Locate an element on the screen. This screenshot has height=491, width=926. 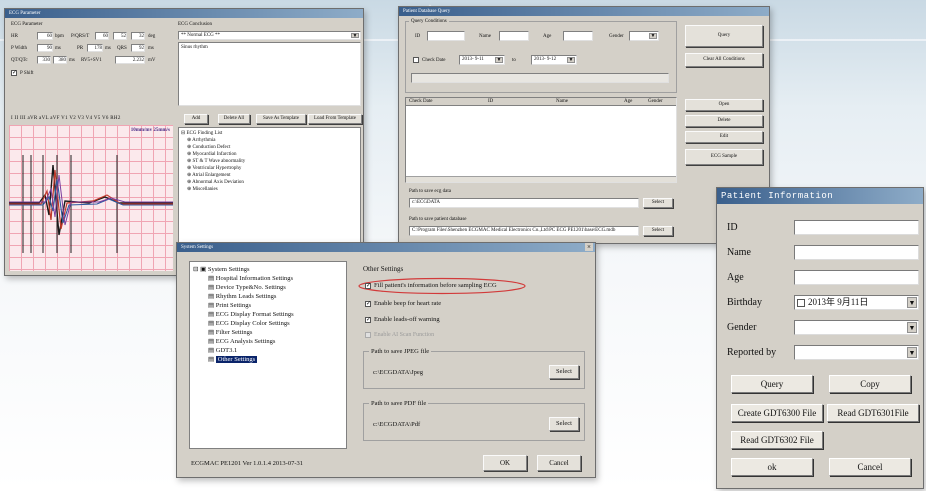
create-gdt6300-button: Create GDT6300 File is located at coordinates (777, 413).